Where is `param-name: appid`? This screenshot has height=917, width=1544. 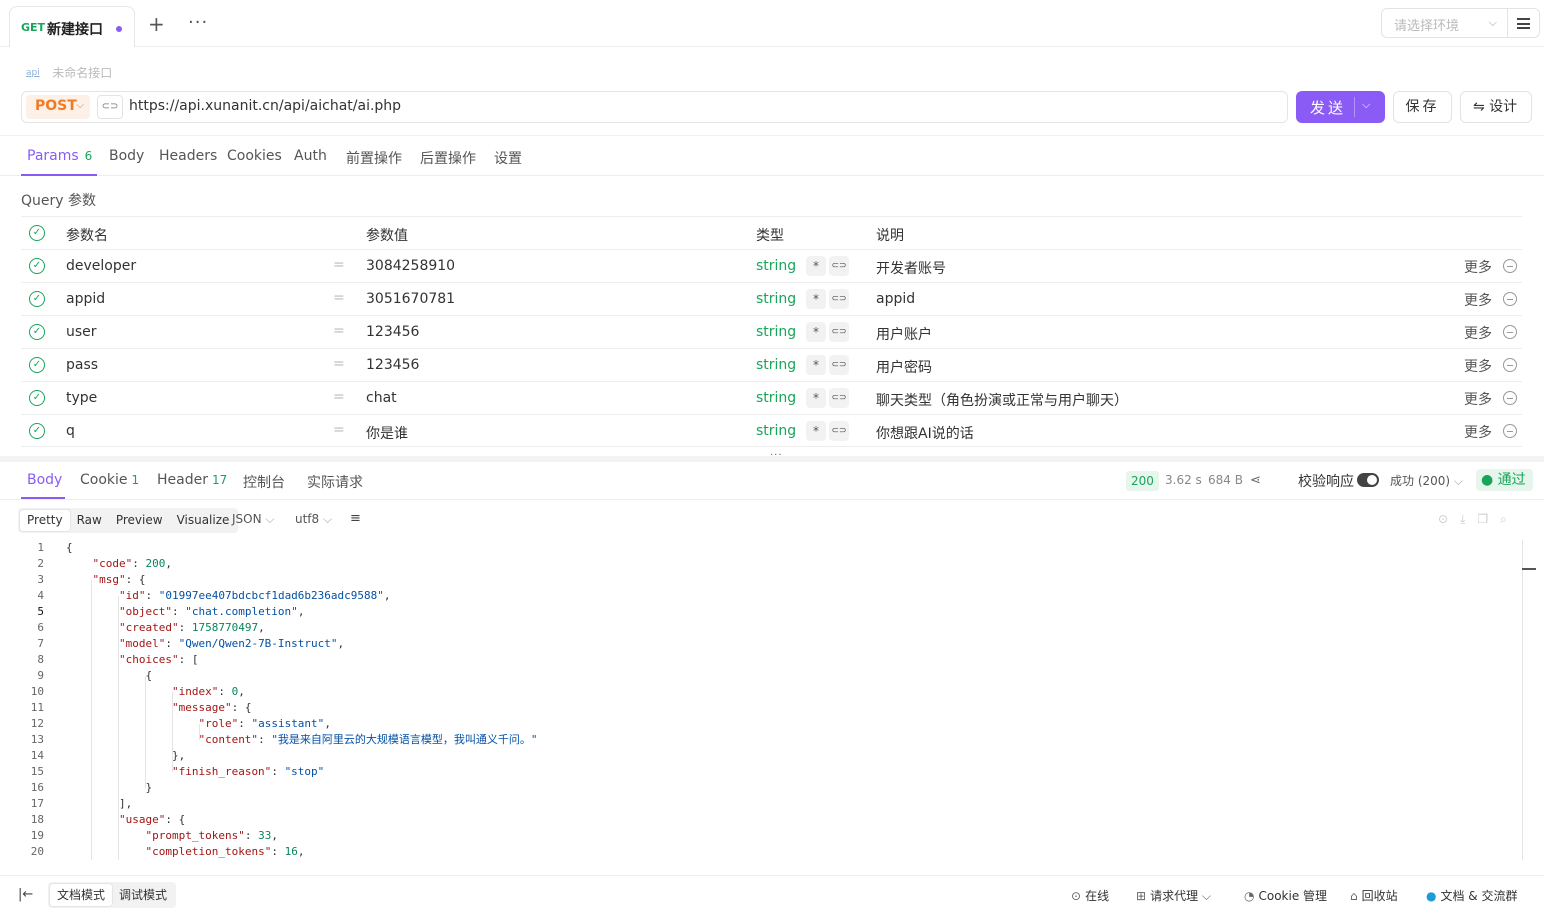
param-name: appid is located at coordinates (85, 299).